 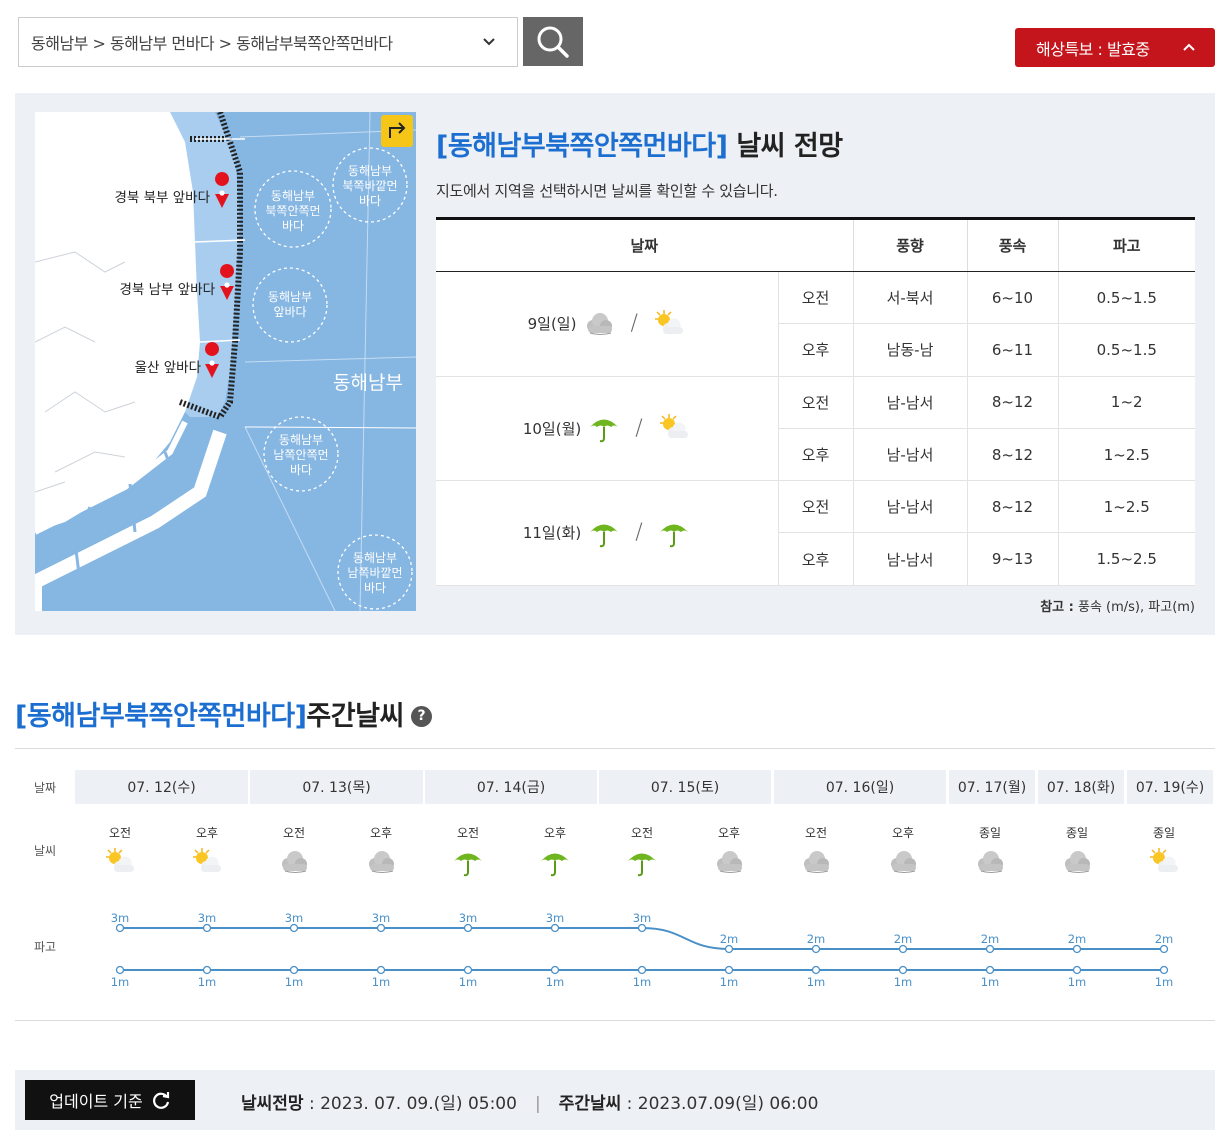 What do you see at coordinates (162, 198) in the screenshot?
I see `marker-label-gyeongbuk-north: 경북 북부 앞바다` at bounding box center [162, 198].